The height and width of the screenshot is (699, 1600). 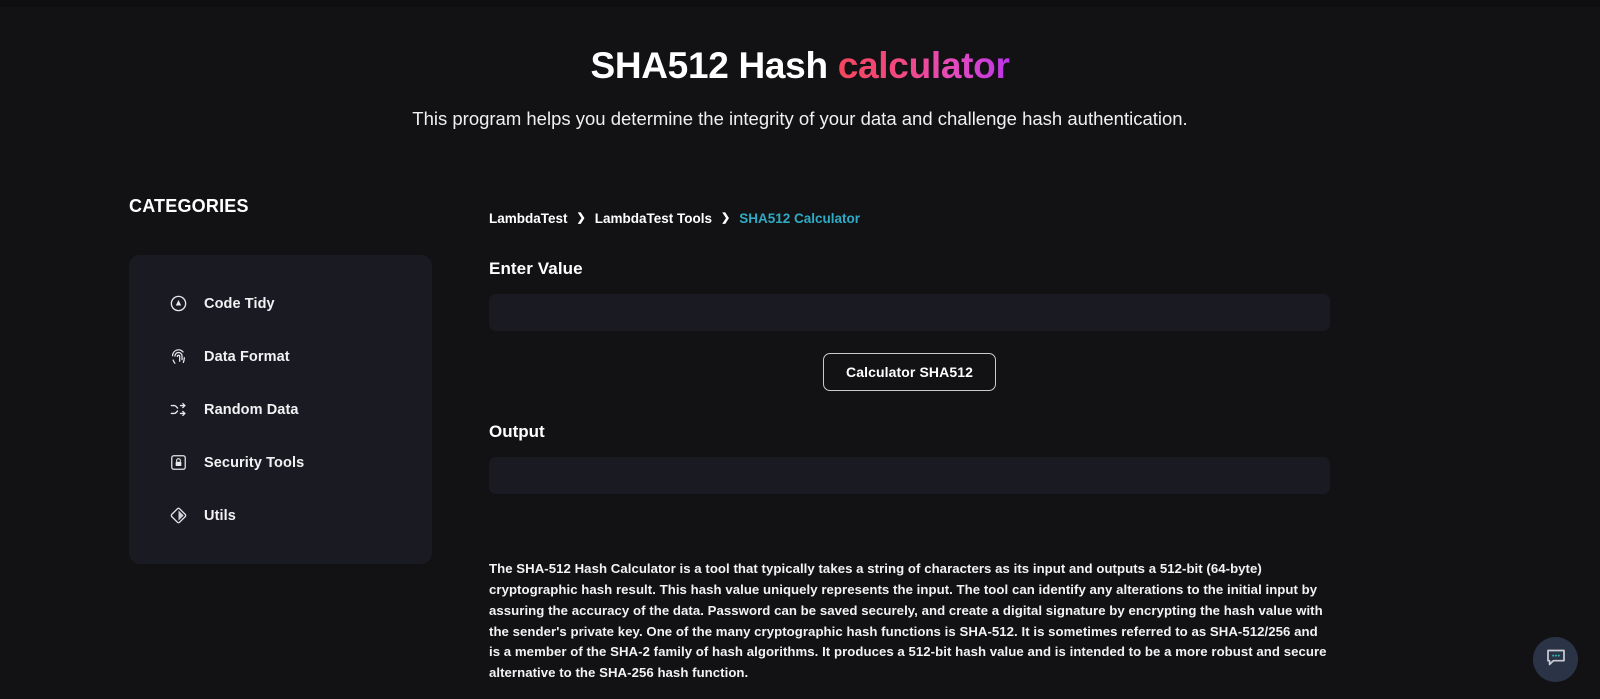 I want to click on sidebar-item-security-tools: Security Tools, so click(x=280, y=462).